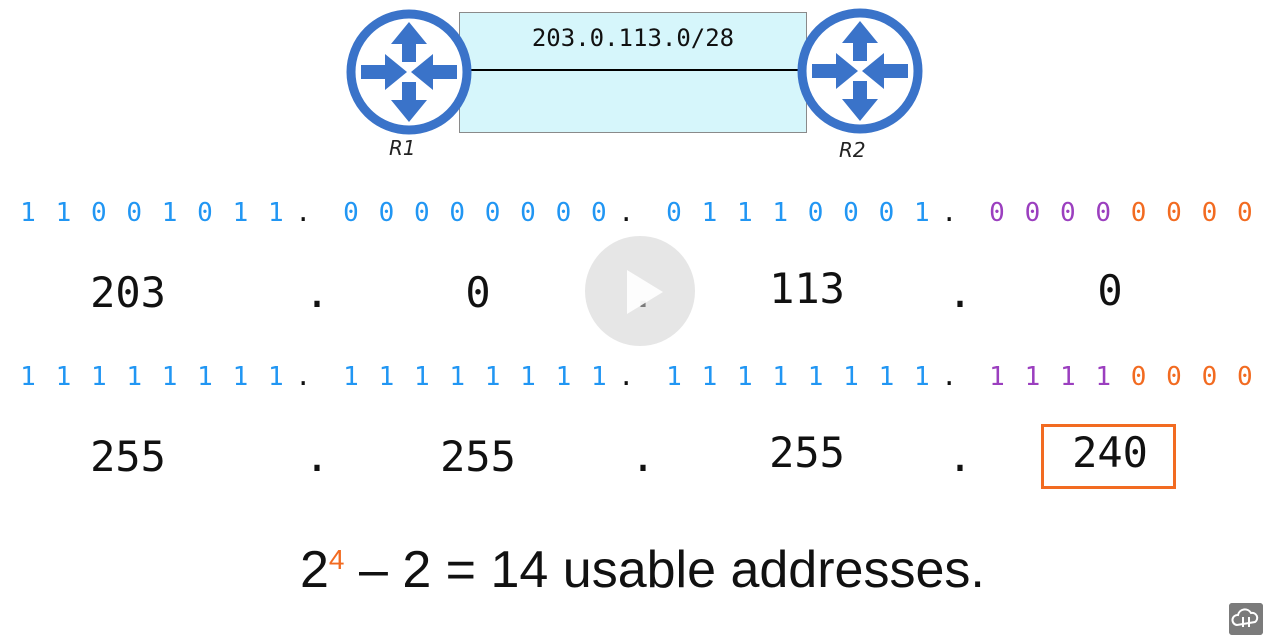  Describe the element at coordinates (1110, 452) in the screenshot. I see `mask-octet-4: 240` at that location.